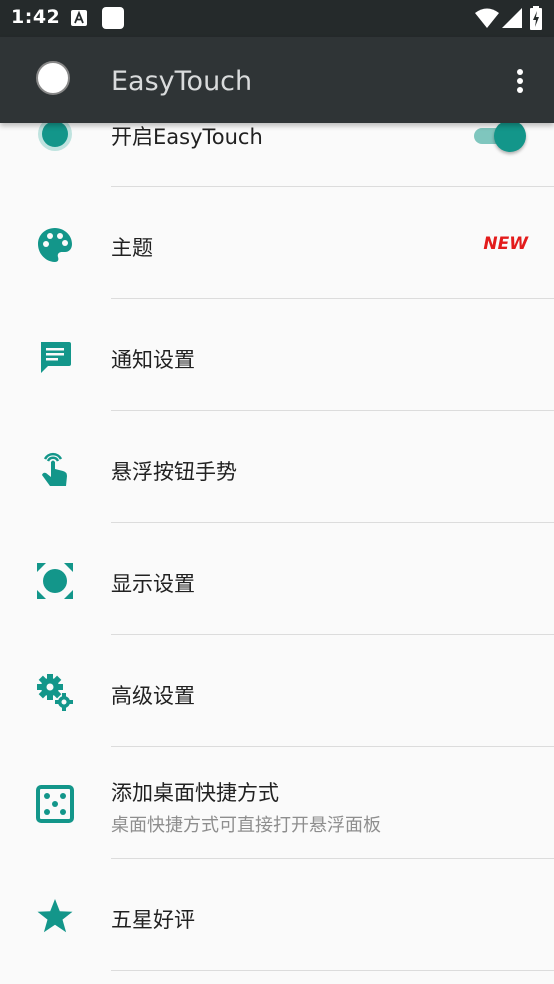 Image resolution: width=554 pixels, height=984 pixels. I want to click on setting-label: 通知设置, so click(153, 360).